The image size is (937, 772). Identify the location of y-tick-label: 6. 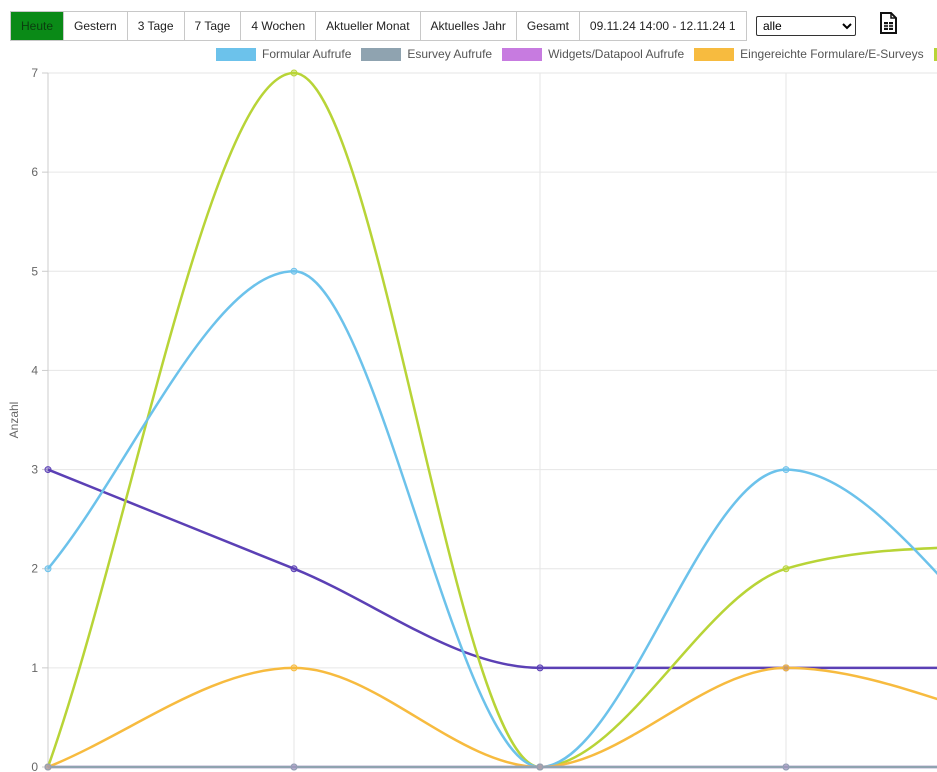
(34, 172).